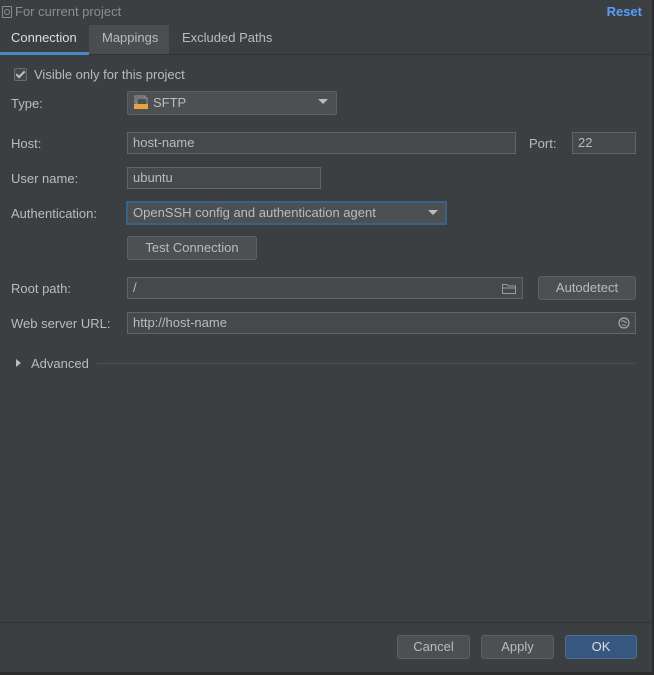 The height and width of the screenshot is (675, 654). Describe the element at coordinates (326, 40) in the screenshot. I see `tab-bar: Connection Mappings Excluded Paths` at that location.